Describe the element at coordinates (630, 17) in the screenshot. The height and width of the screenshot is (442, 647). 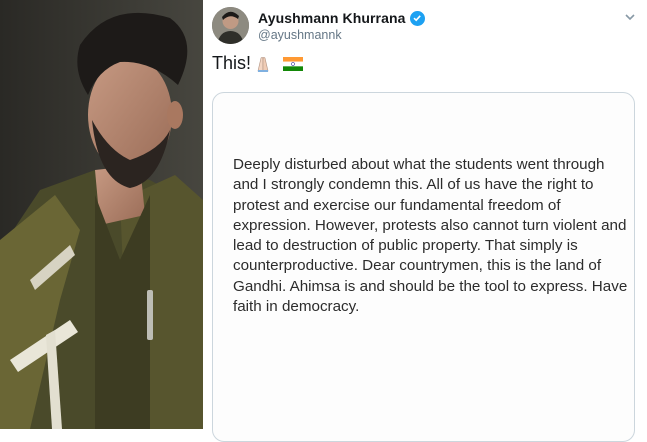
I see `chevron-down-icon` at that location.